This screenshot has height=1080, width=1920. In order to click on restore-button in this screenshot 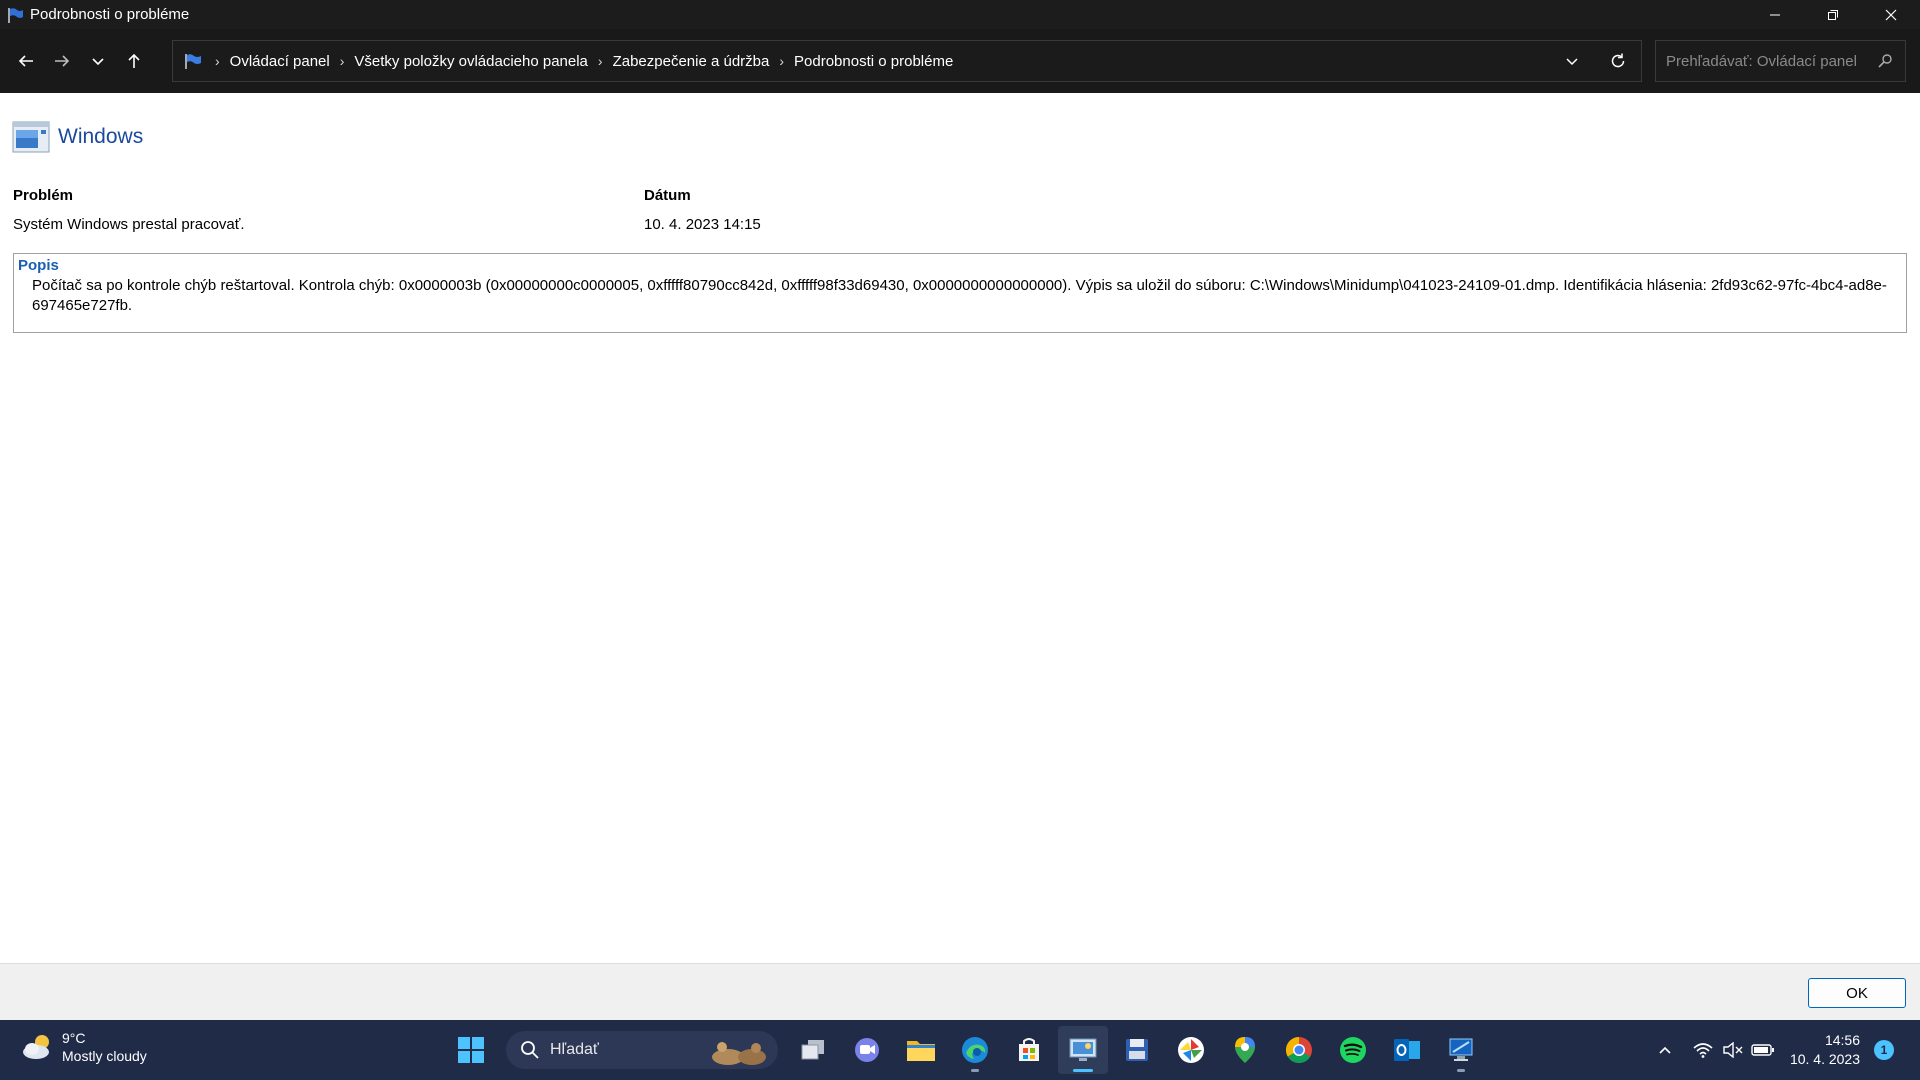, I will do `click(1833, 14)`.